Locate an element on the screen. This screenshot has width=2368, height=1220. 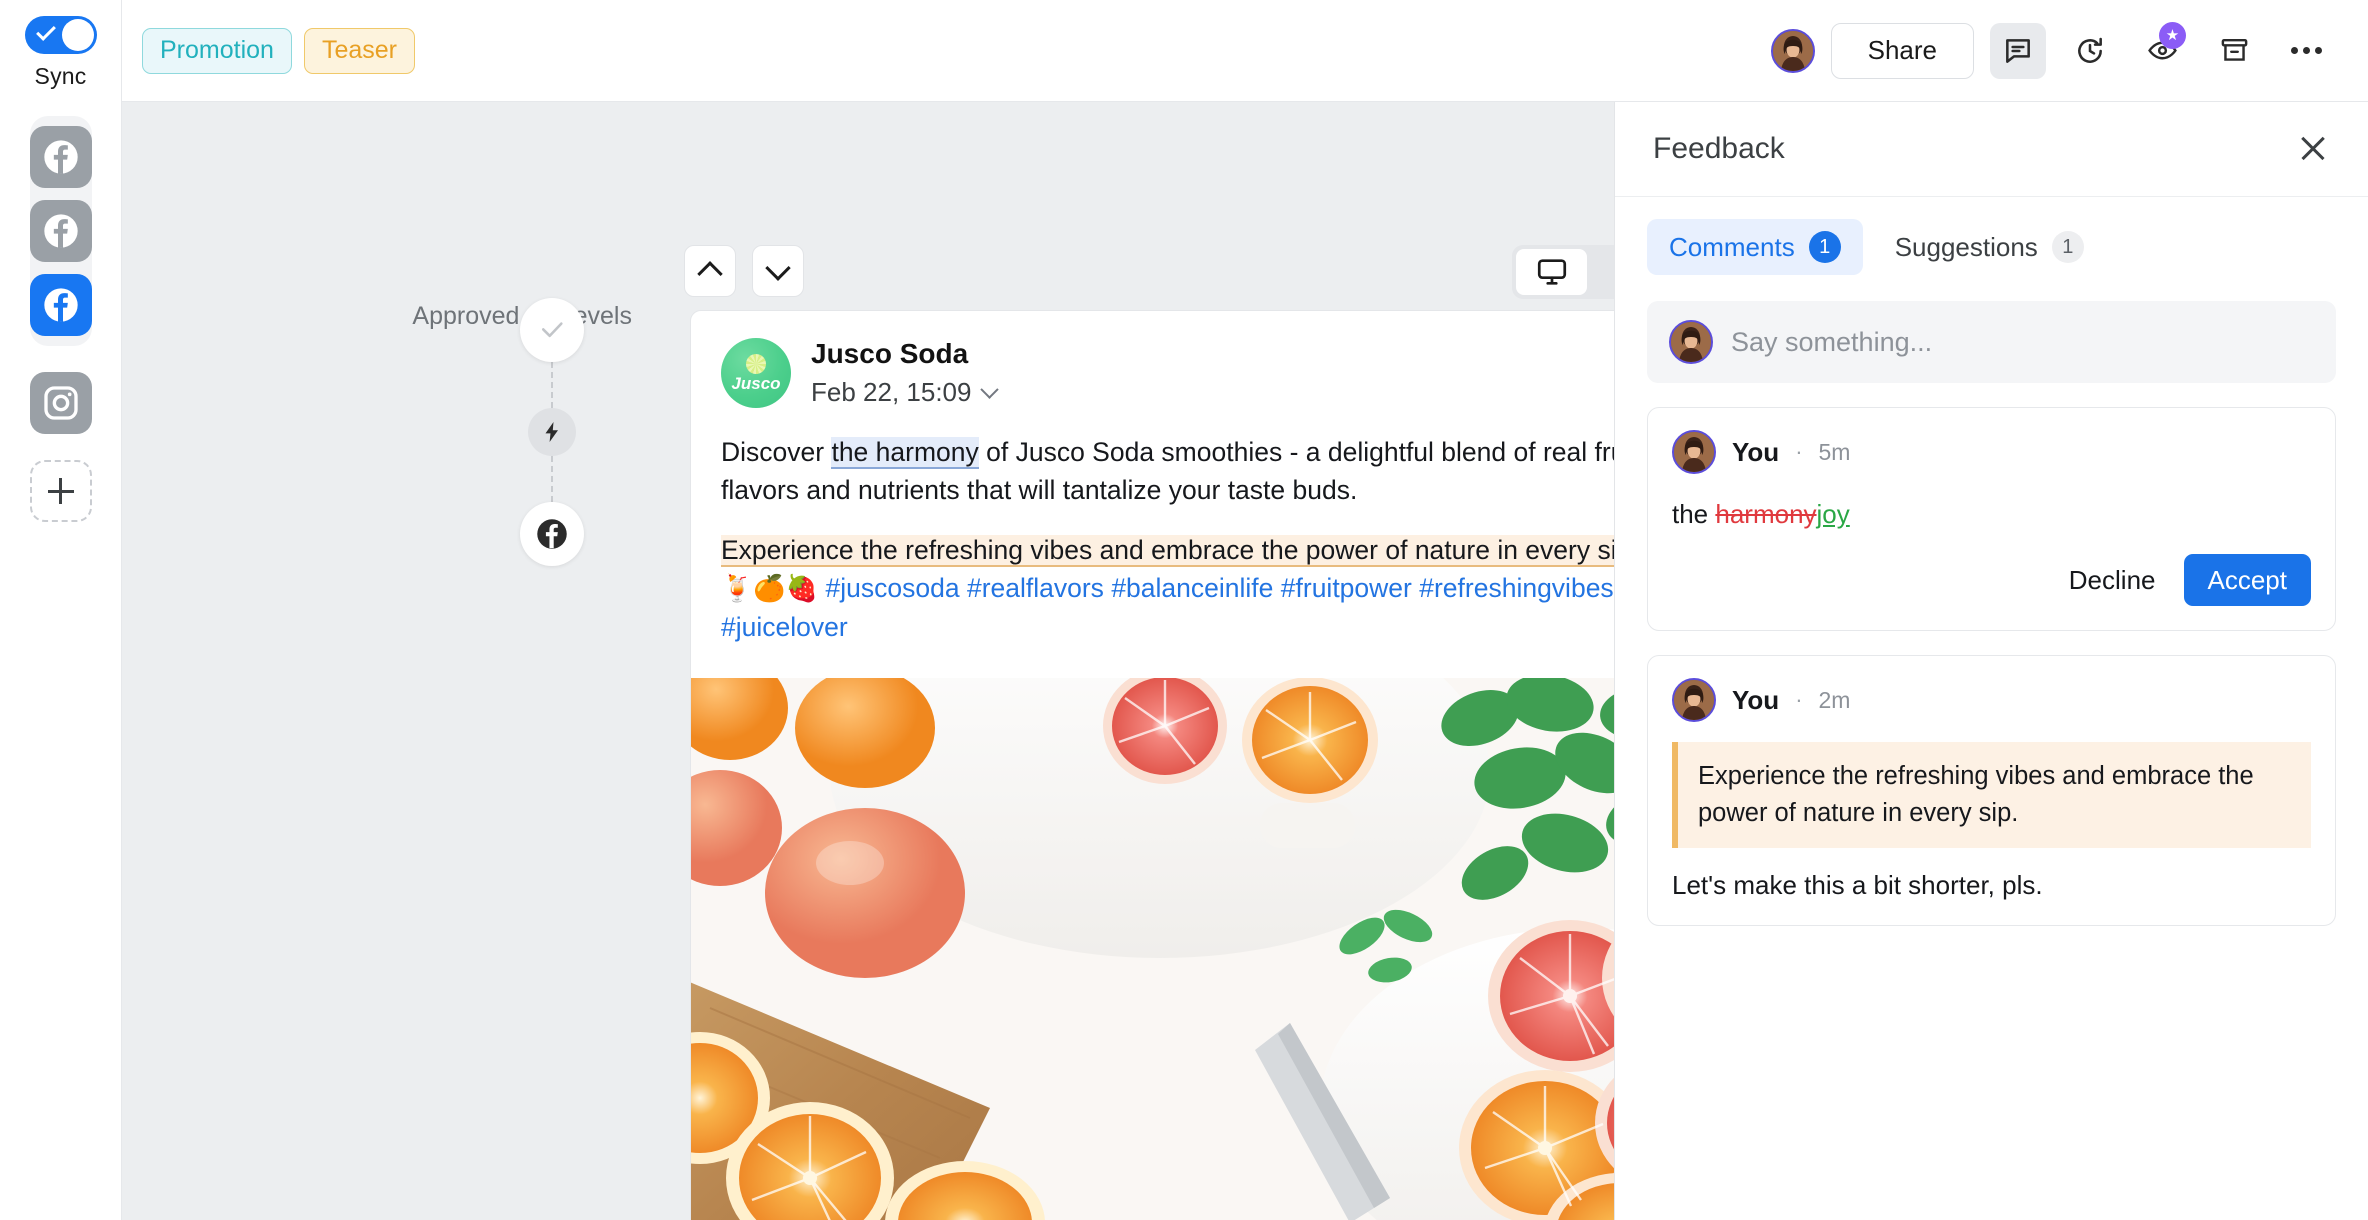
archive-button is located at coordinates (2234, 51).